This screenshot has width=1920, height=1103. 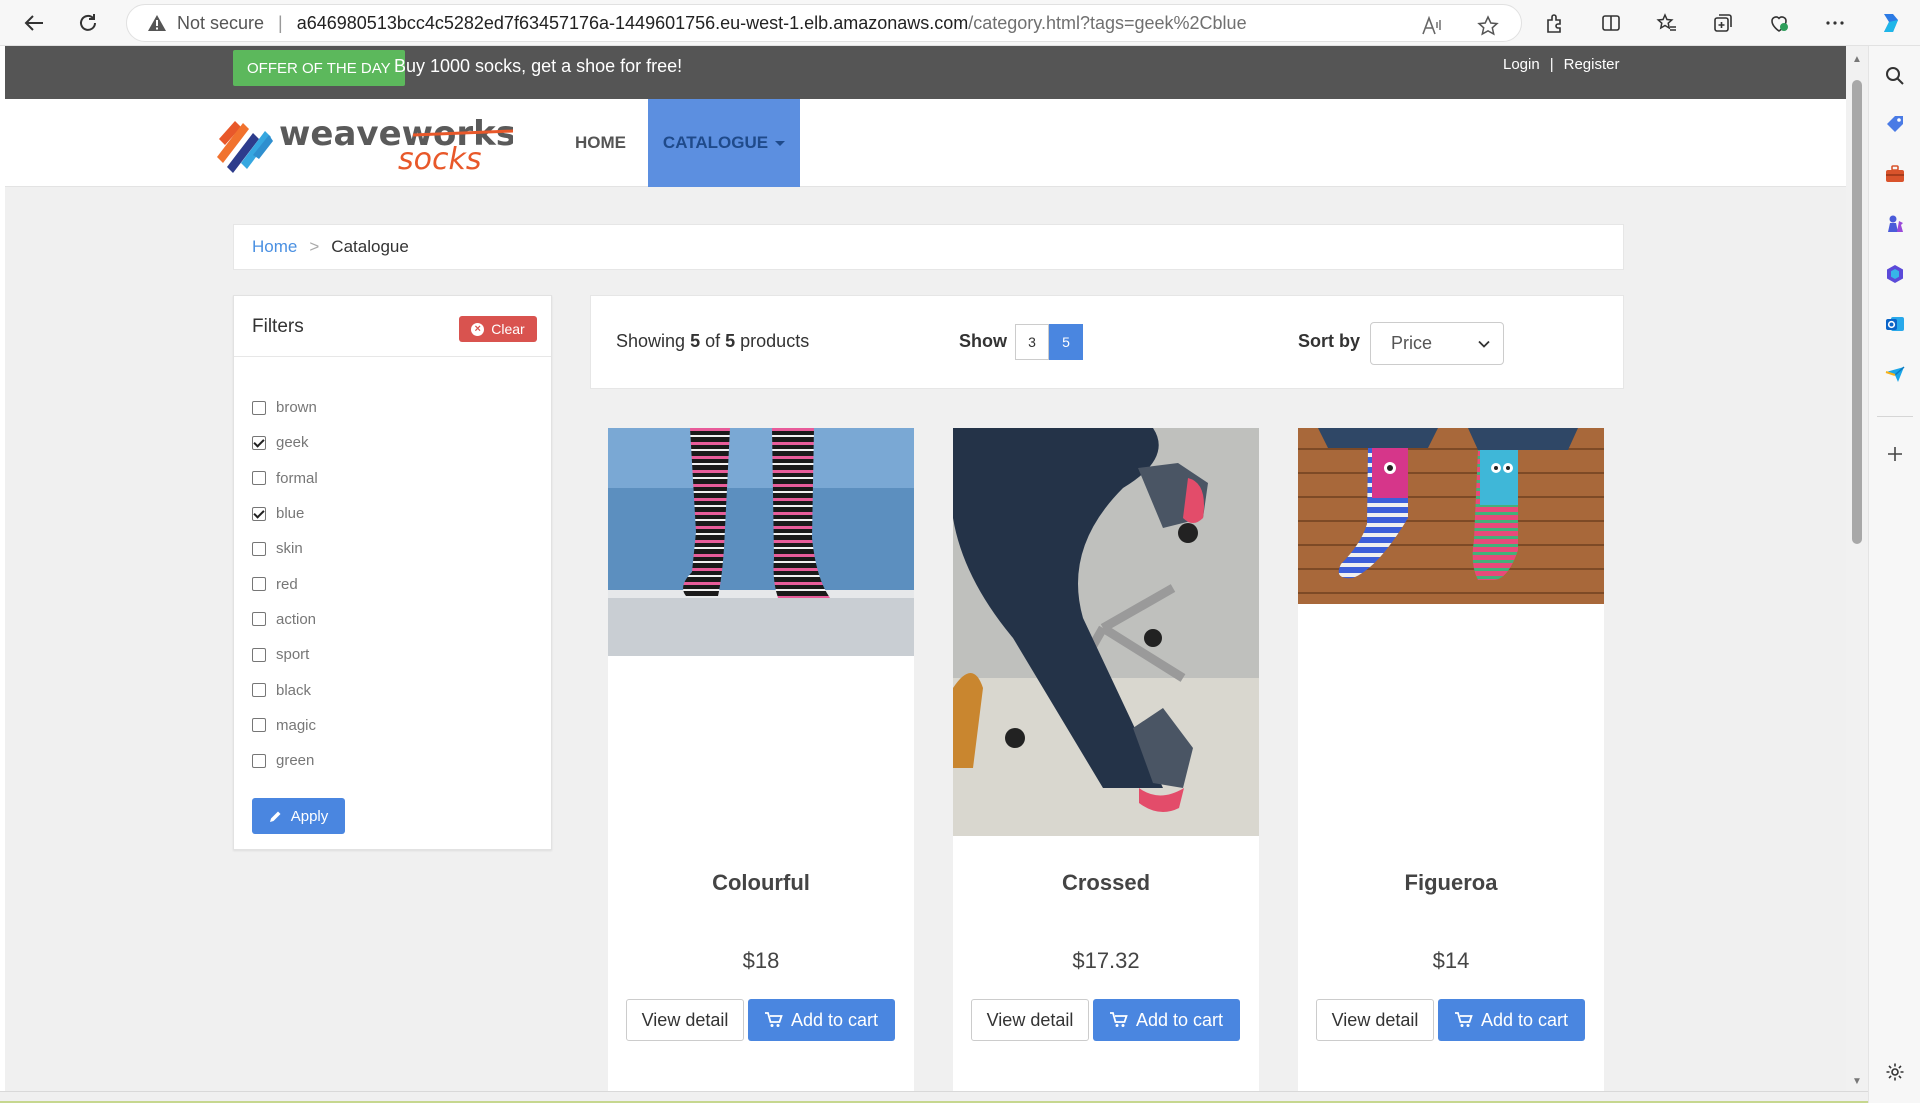 I want to click on split-screen-icon, so click(x=1611, y=23).